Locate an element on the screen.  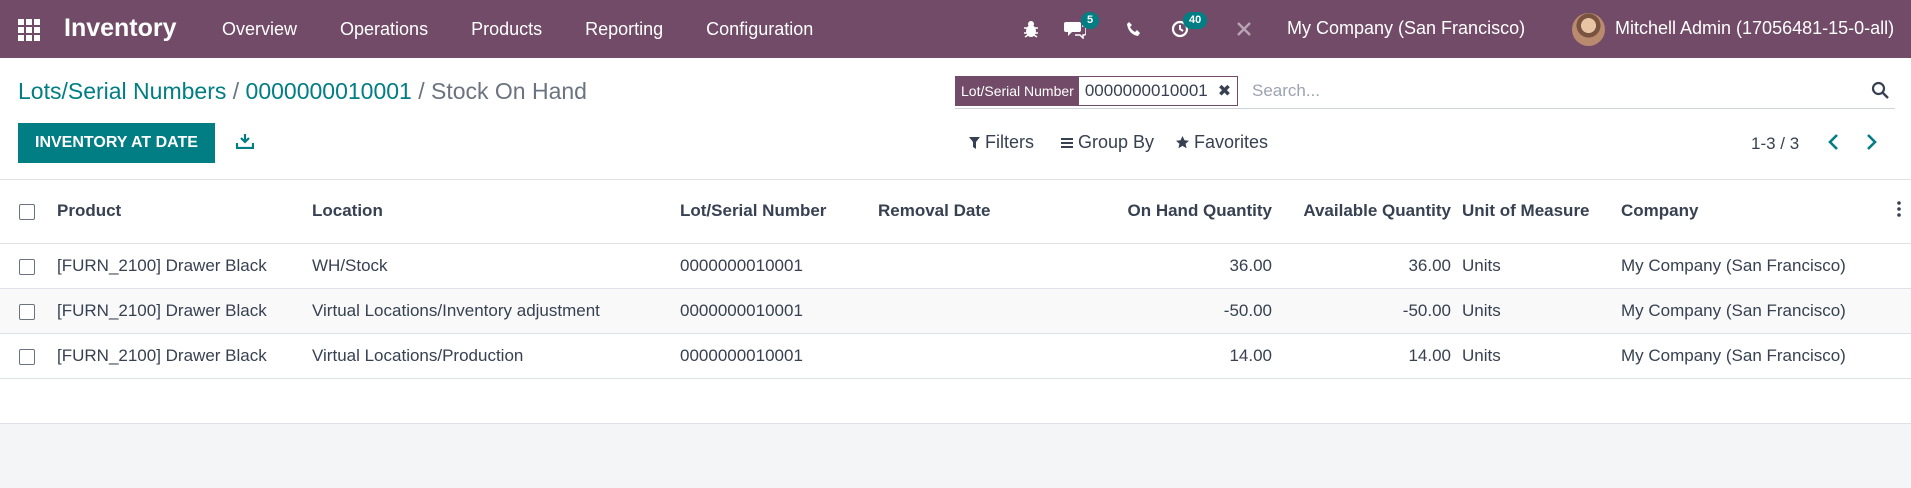
group-by-label: Group By is located at coordinates (1116, 142).